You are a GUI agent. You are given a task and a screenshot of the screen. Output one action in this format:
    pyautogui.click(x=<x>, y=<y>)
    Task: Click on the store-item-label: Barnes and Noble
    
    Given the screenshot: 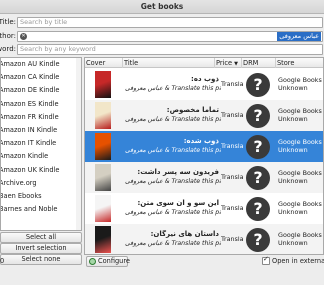 What is the action you would take?
    pyautogui.click(x=29, y=209)
    